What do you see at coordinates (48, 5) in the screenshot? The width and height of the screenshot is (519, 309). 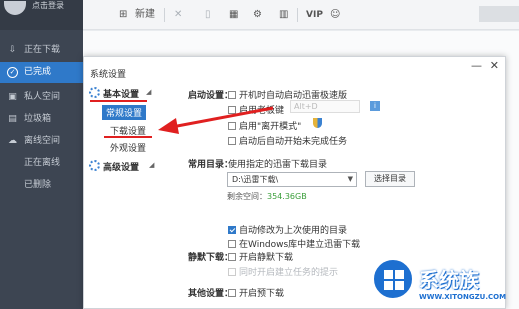 I see `login-link: 点击登录` at bounding box center [48, 5].